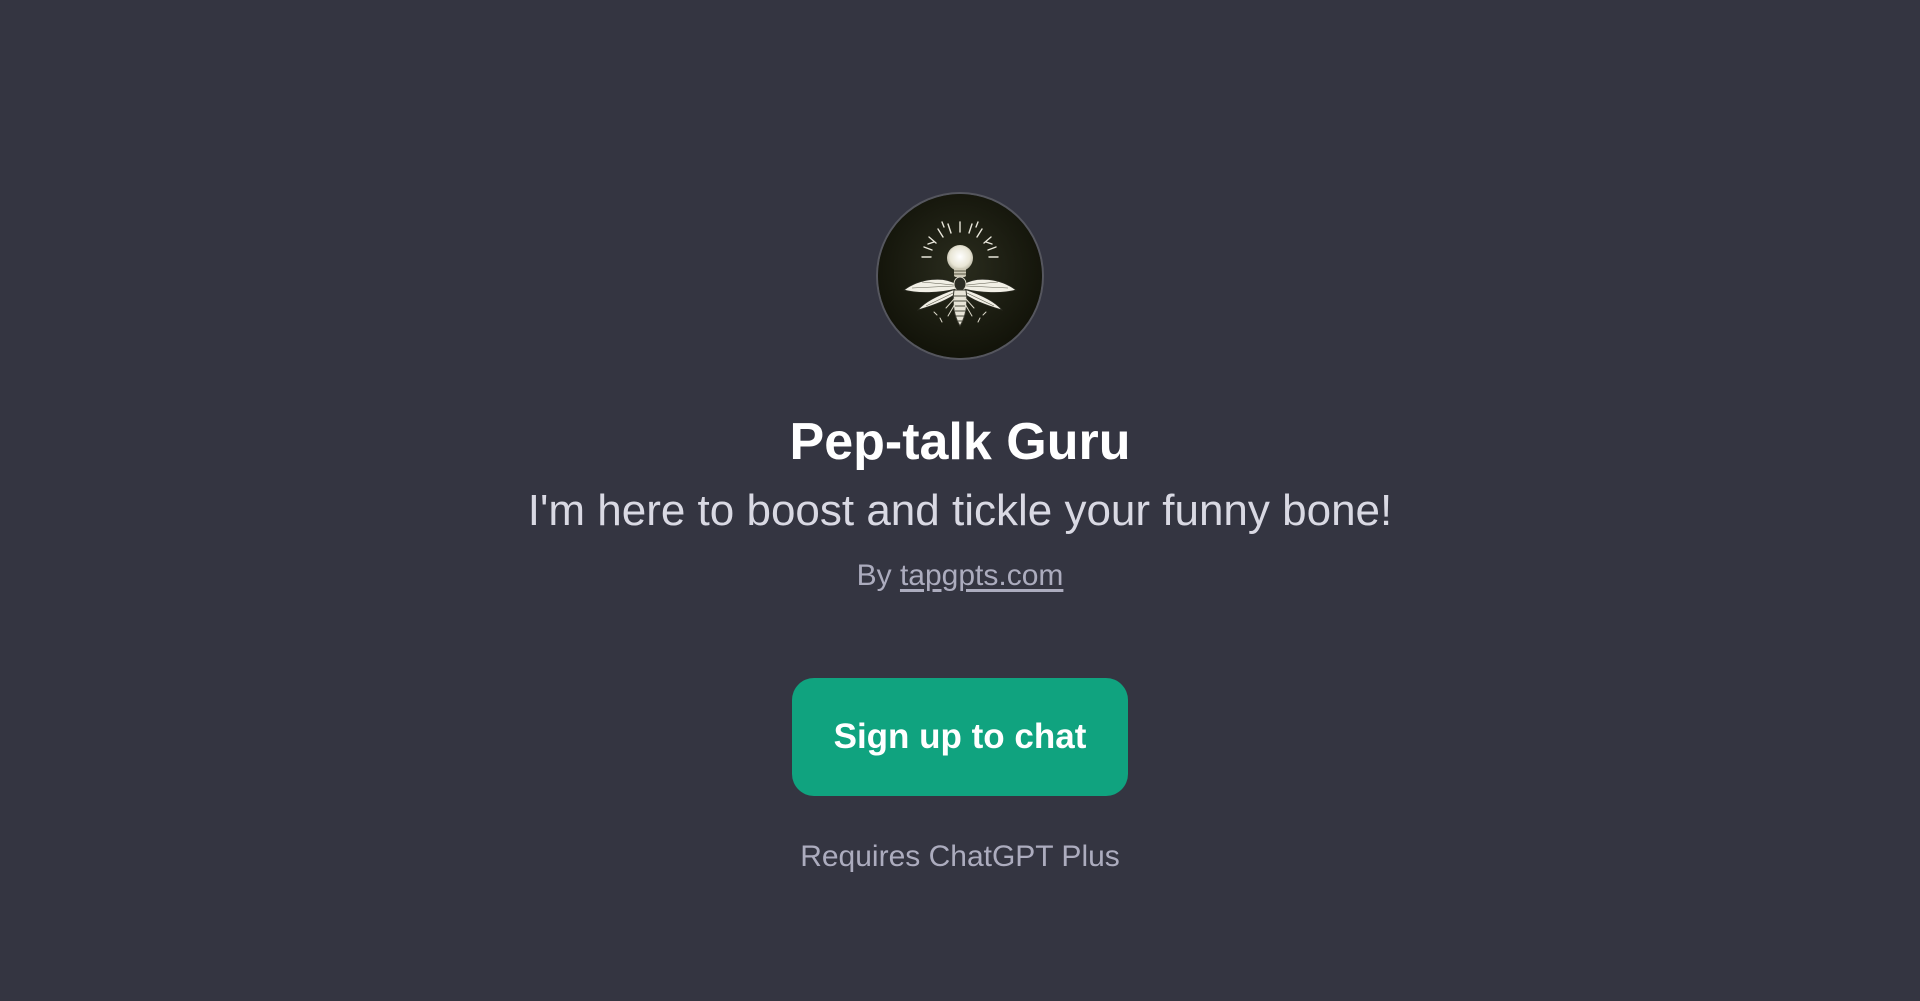  I want to click on gpt-avatar, so click(960, 276).